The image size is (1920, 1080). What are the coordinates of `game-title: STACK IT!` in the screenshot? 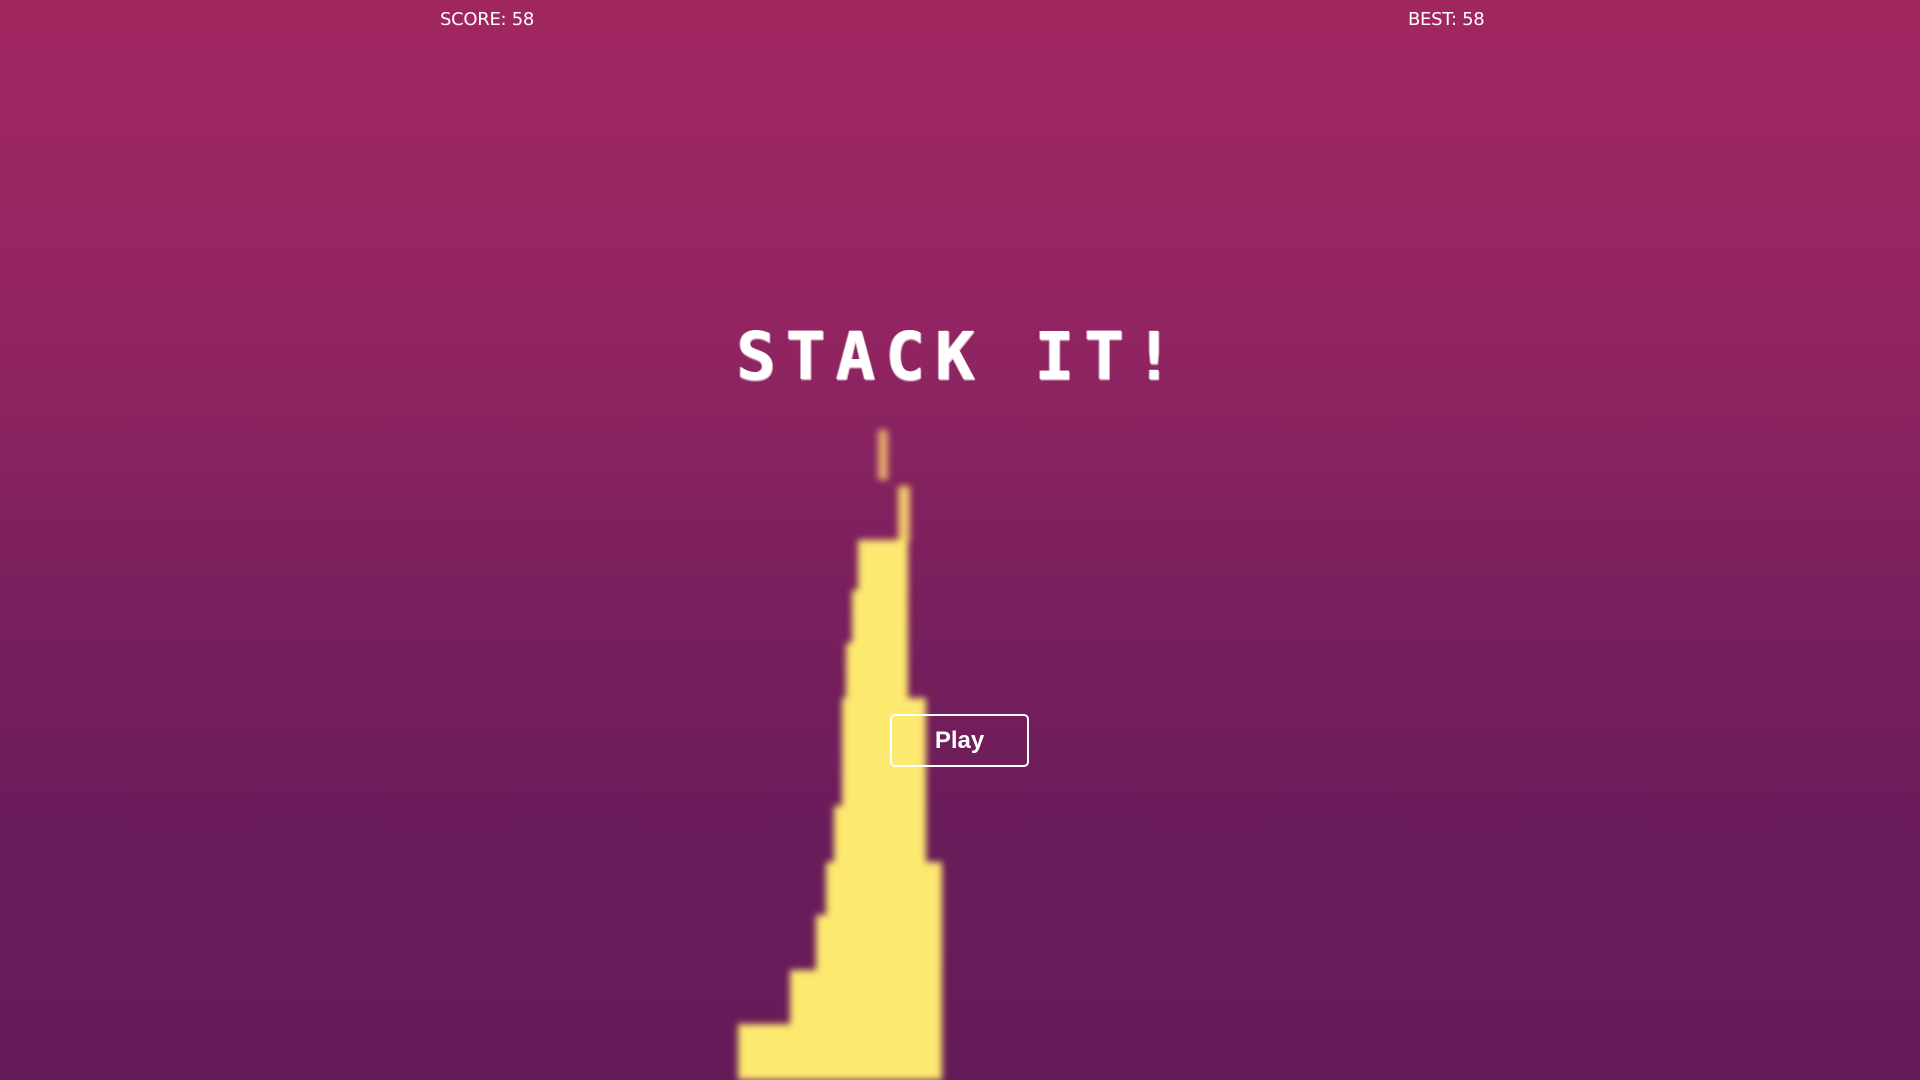 It's located at (960, 356).